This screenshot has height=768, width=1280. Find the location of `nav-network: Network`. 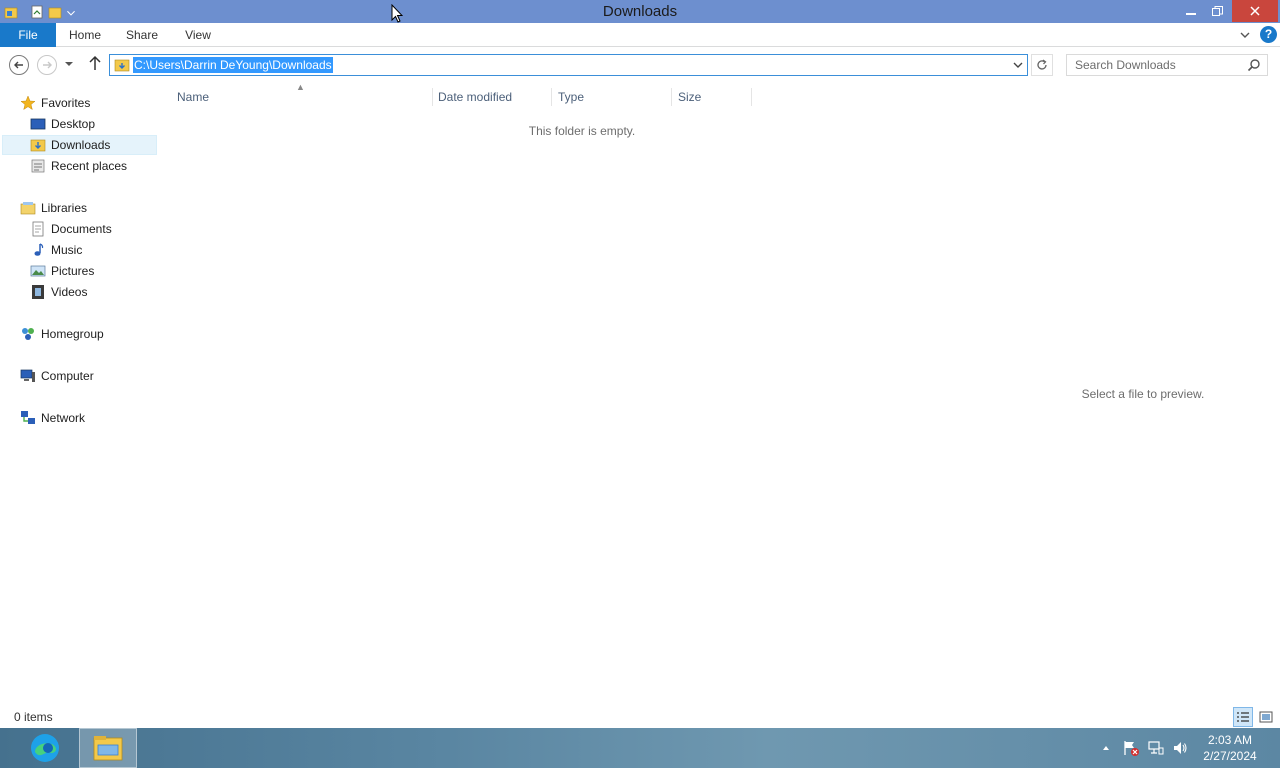

nav-network: Network is located at coordinates (52, 418).